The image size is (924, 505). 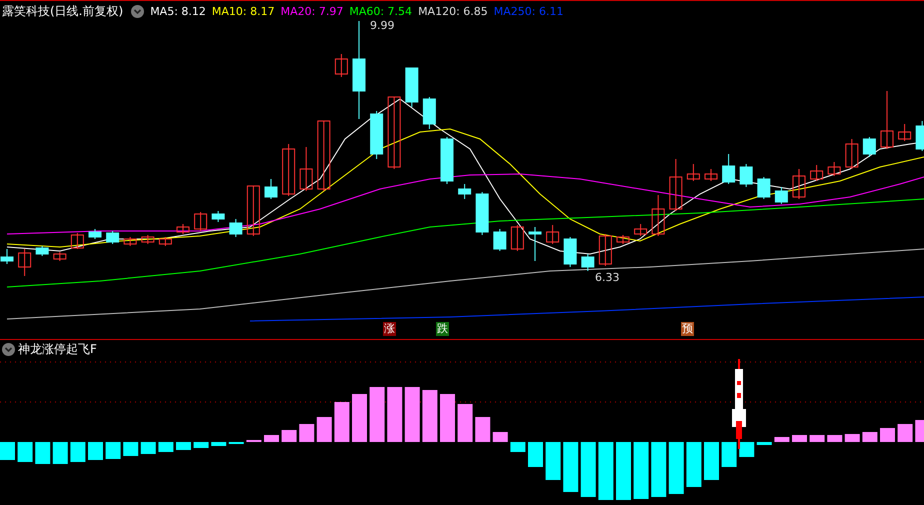 What do you see at coordinates (607, 277) in the screenshot?
I see `price-label: 6.33` at bounding box center [607, 277].